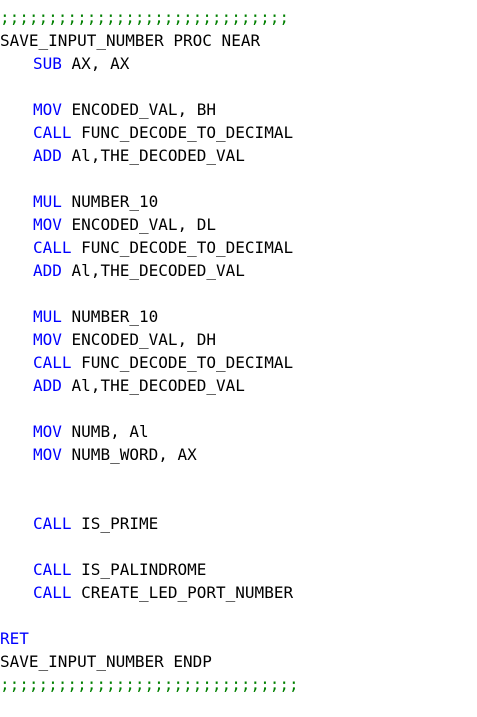  What do you see at coordinates (139, 569) in the screenshot?
I see `instruction-operands: IS_PALINDROME` at bounding box center [139, 569].